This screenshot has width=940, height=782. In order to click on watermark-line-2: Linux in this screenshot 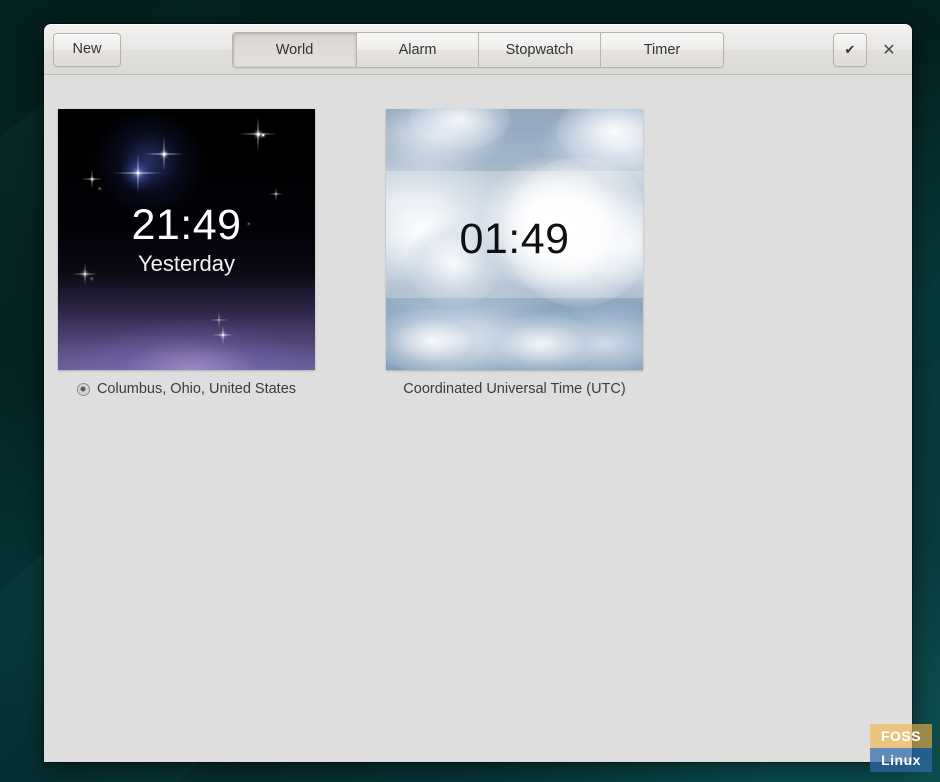, I will do `click(901, 760)`.